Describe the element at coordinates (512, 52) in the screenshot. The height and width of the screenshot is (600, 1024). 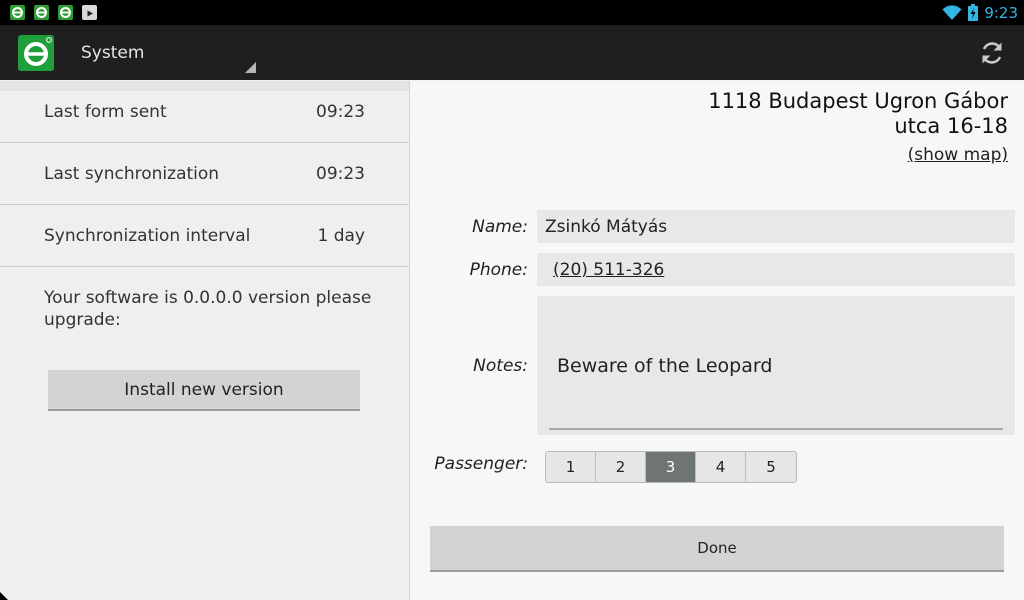
I see `action-bar` at that location.